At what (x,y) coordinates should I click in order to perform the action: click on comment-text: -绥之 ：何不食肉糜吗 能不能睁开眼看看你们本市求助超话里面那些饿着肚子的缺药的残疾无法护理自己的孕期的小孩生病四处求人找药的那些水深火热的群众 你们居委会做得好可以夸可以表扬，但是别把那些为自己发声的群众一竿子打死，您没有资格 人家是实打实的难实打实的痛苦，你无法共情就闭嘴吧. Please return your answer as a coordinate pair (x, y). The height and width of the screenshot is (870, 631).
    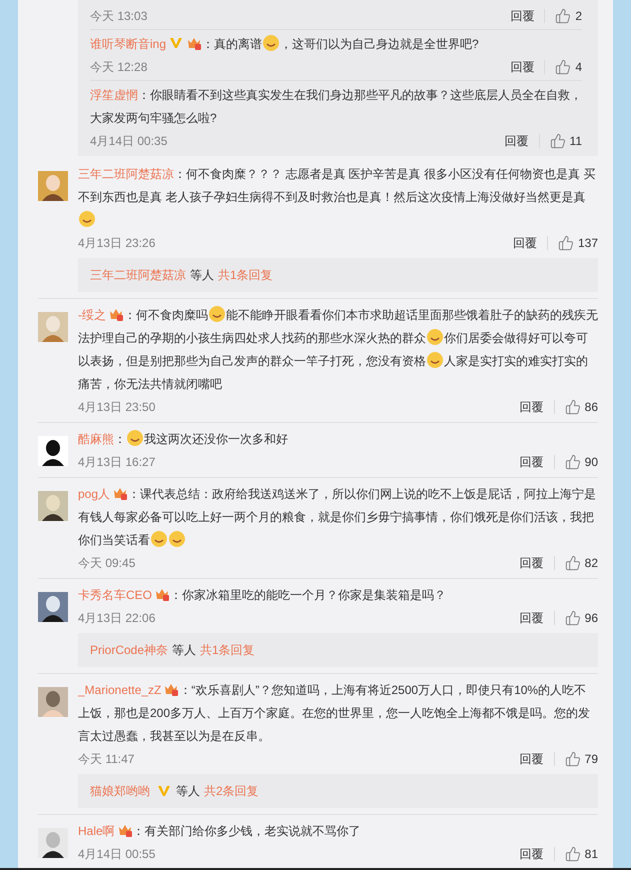
    Looking at the image, I should click on (338, 350).